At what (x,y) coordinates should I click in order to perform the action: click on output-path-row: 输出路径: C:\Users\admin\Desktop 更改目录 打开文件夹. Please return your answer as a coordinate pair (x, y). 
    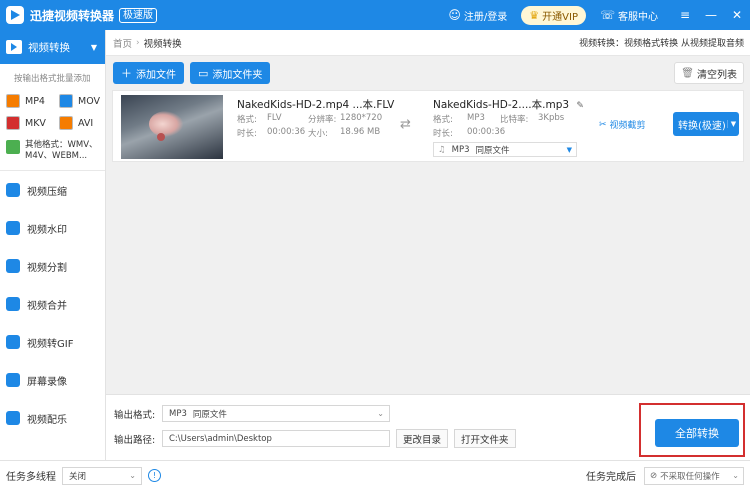
    Looking at the image, I should click on (315, 438).